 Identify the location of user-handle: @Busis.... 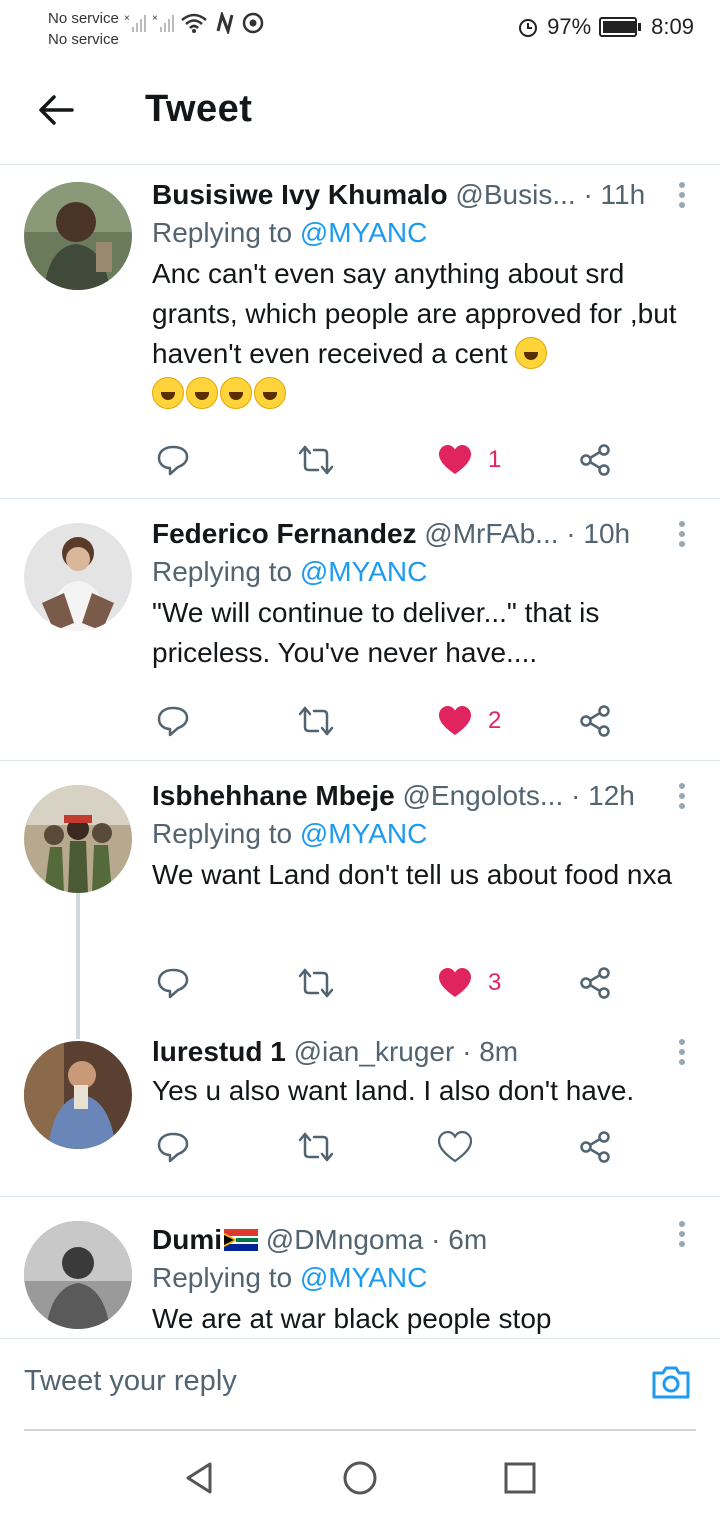
(515, 194).